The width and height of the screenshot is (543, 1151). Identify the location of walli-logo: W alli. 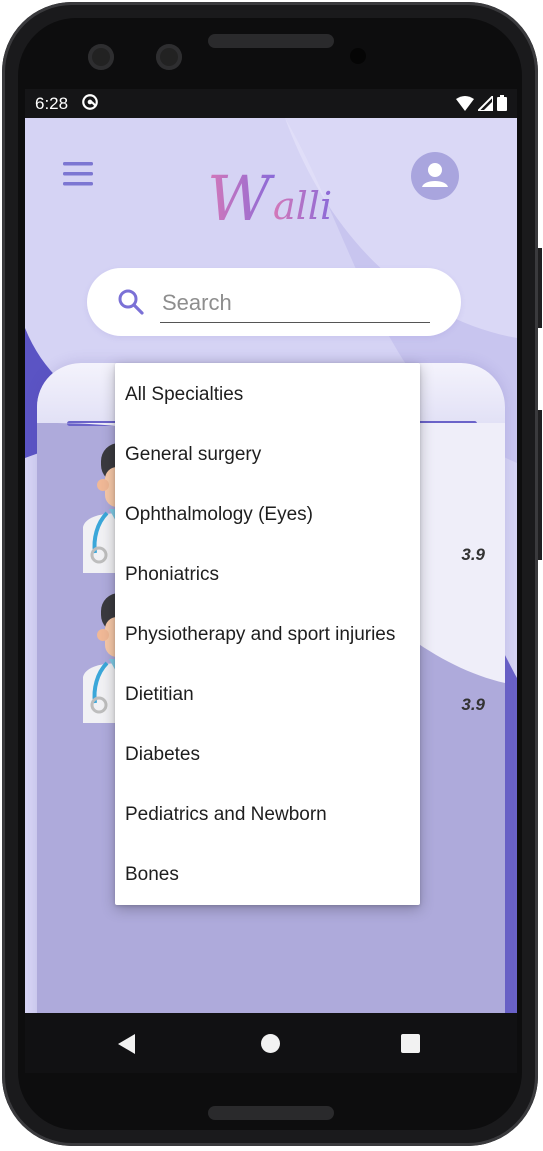
(269, 197).